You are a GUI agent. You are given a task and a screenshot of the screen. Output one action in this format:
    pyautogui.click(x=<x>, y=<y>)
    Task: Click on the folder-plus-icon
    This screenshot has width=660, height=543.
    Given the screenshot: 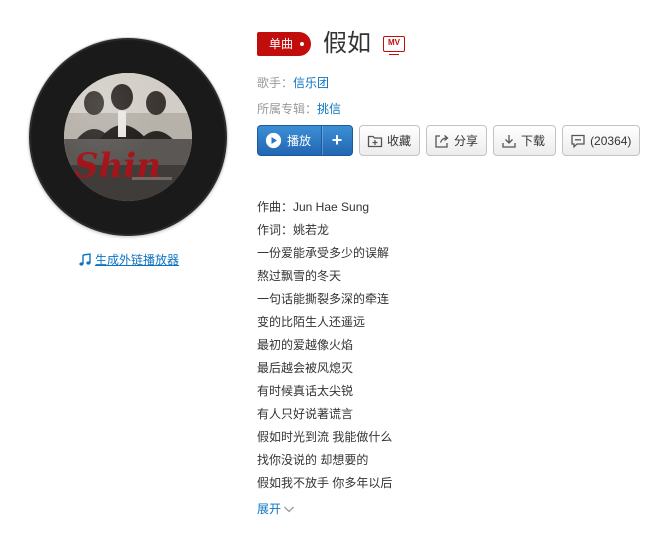 What is the action you would take?
    pyautogui.click(x=375, y=141)
    